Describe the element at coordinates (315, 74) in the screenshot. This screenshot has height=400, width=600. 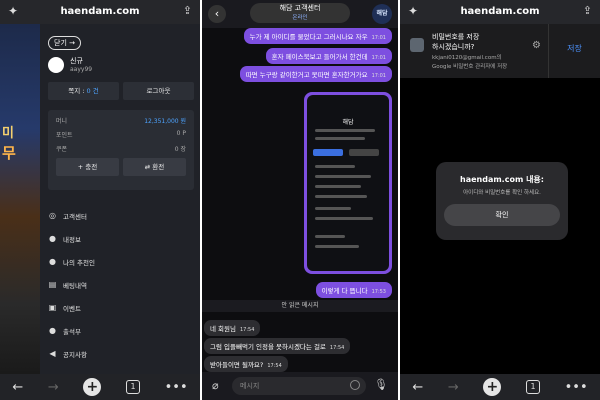
I see `message-bubble: 따면 누구랑 같이한거고 못따면 혼자한거가요 17:01` at that location.